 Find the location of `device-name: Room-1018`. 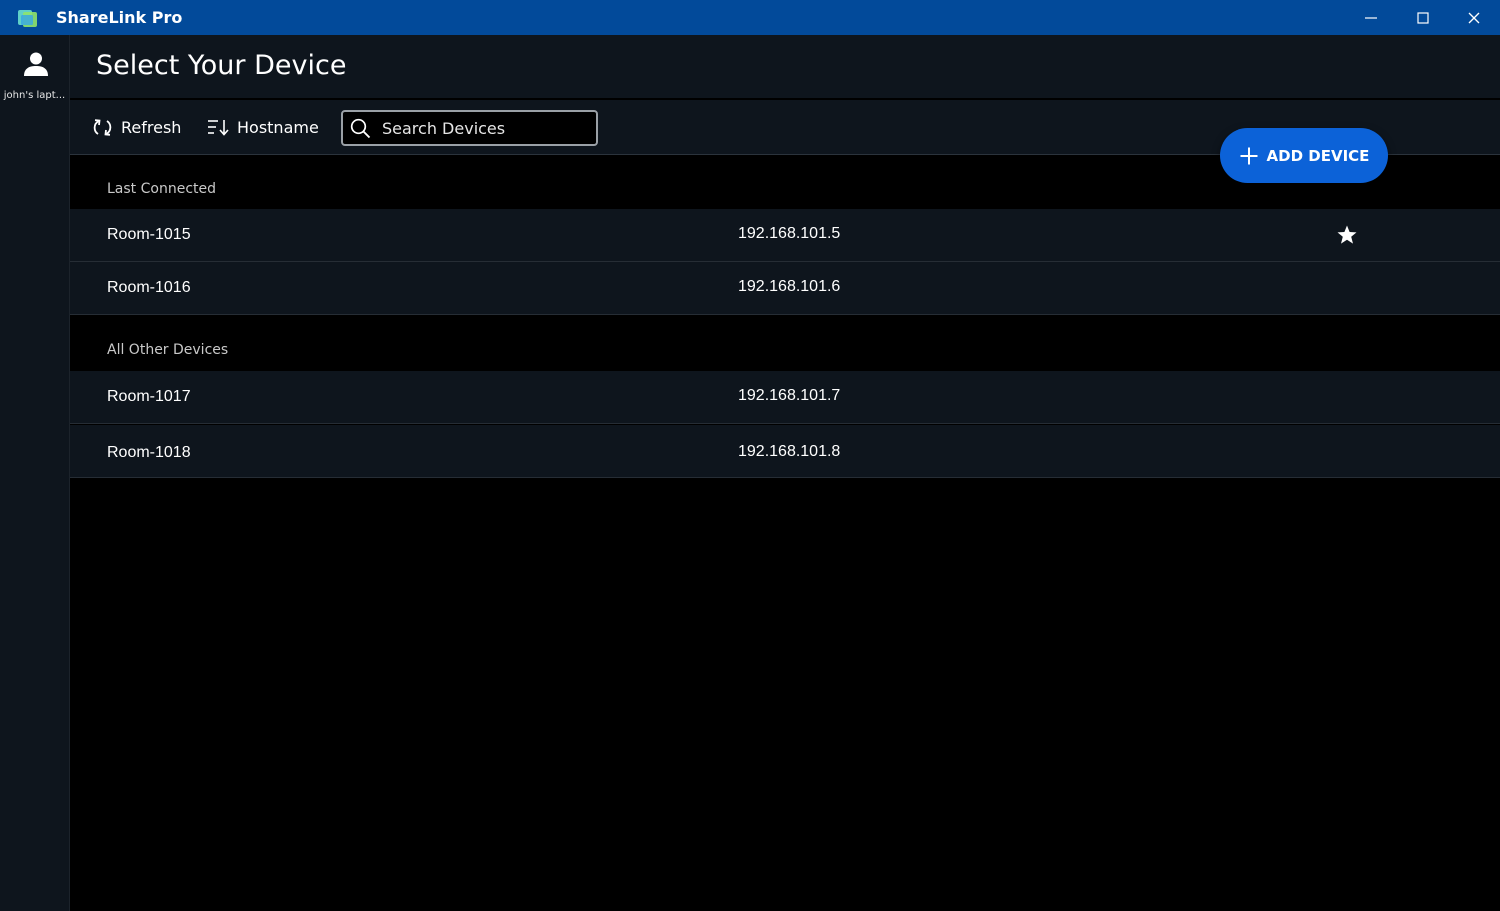

device-name: Room-1018 is located at coordinates (149, 452).